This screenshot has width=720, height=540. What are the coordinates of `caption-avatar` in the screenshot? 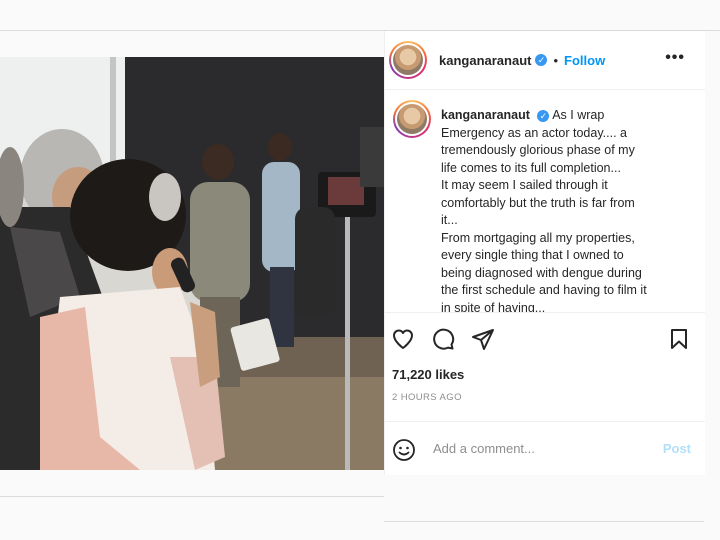 It's located at (412, 119).